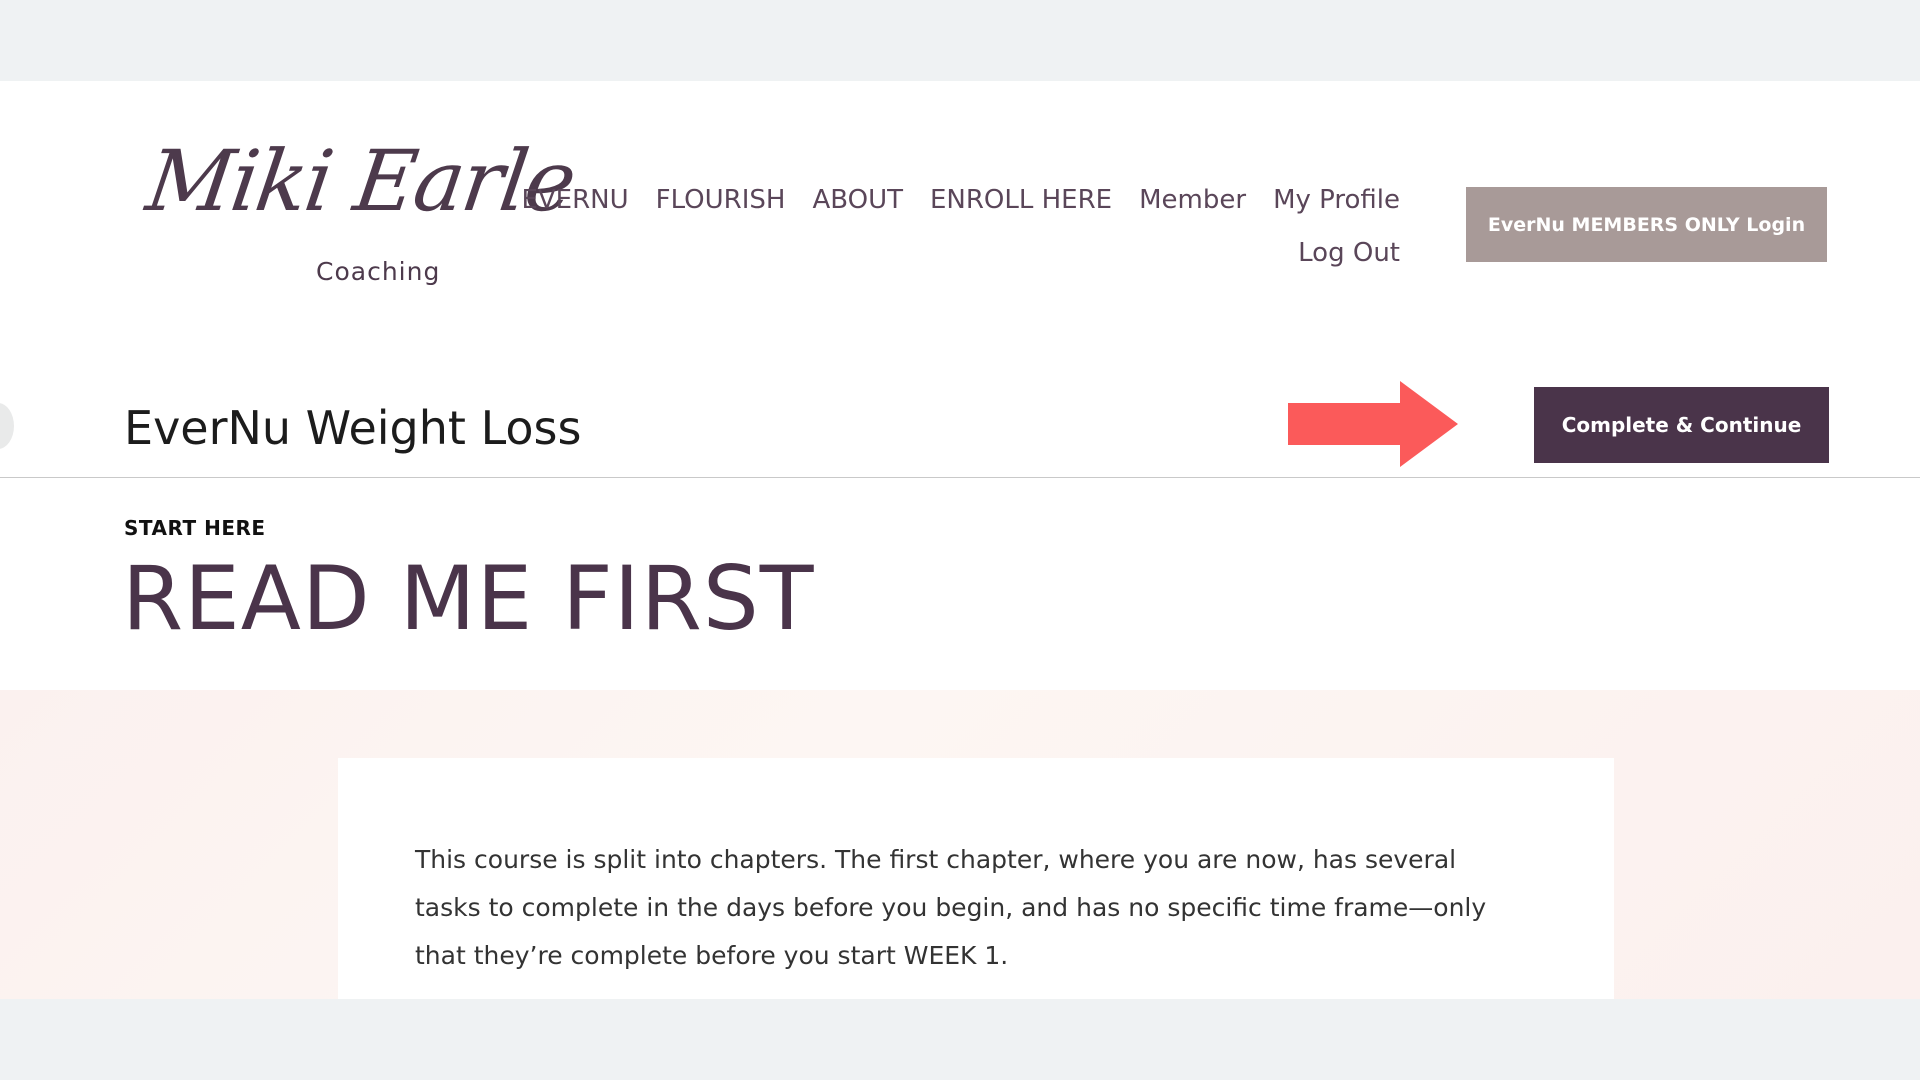  Describe the element at coordinates (353, 428) in the screenshot. I see `course-title: EverNu Weight Loss` at that location.